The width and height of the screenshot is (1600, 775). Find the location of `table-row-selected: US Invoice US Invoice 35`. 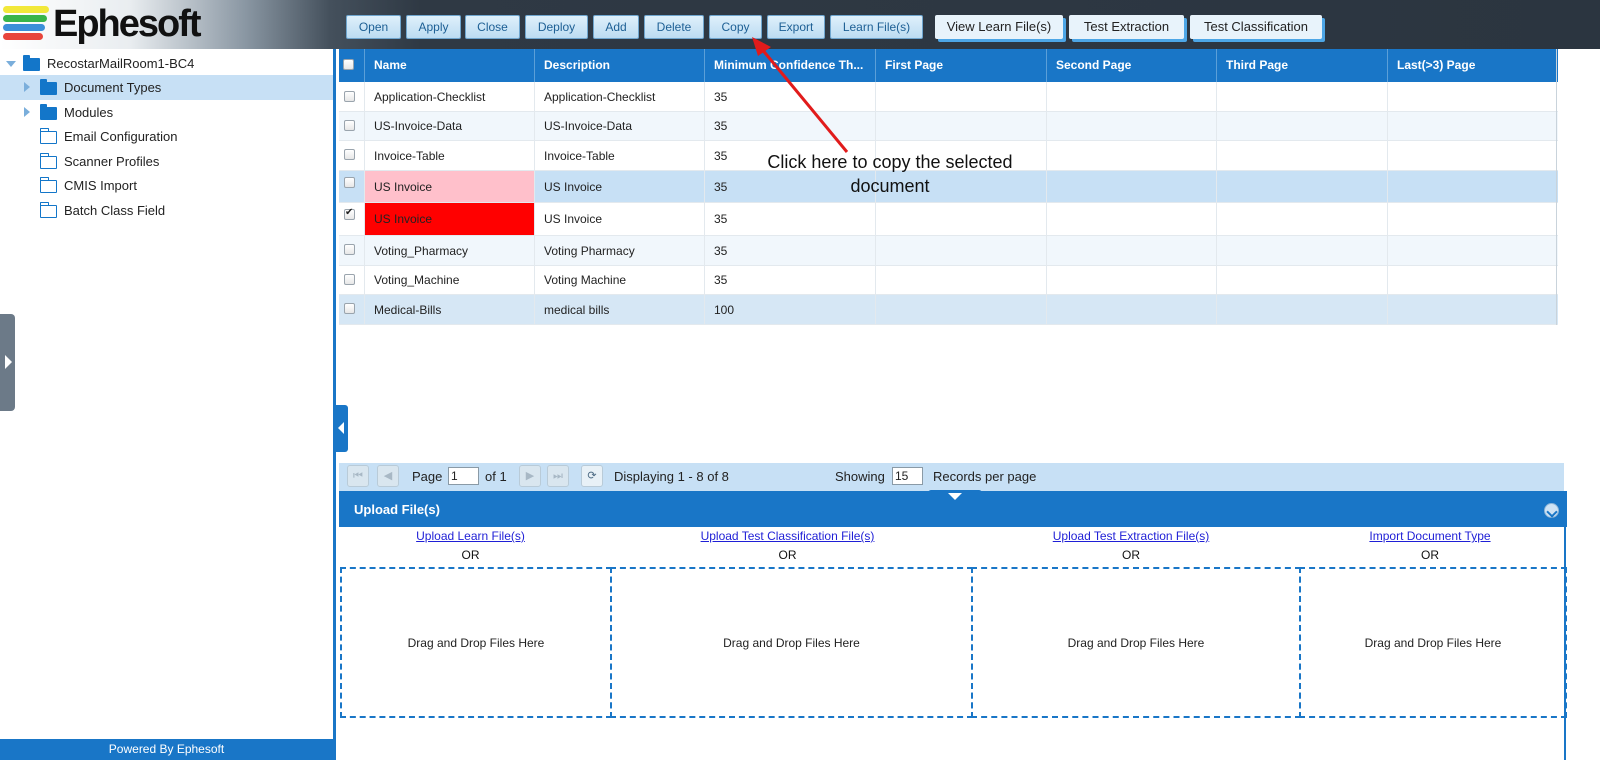

table-row-selected: US Invoice US Invoice 35 is located at coordinates (948, 219).